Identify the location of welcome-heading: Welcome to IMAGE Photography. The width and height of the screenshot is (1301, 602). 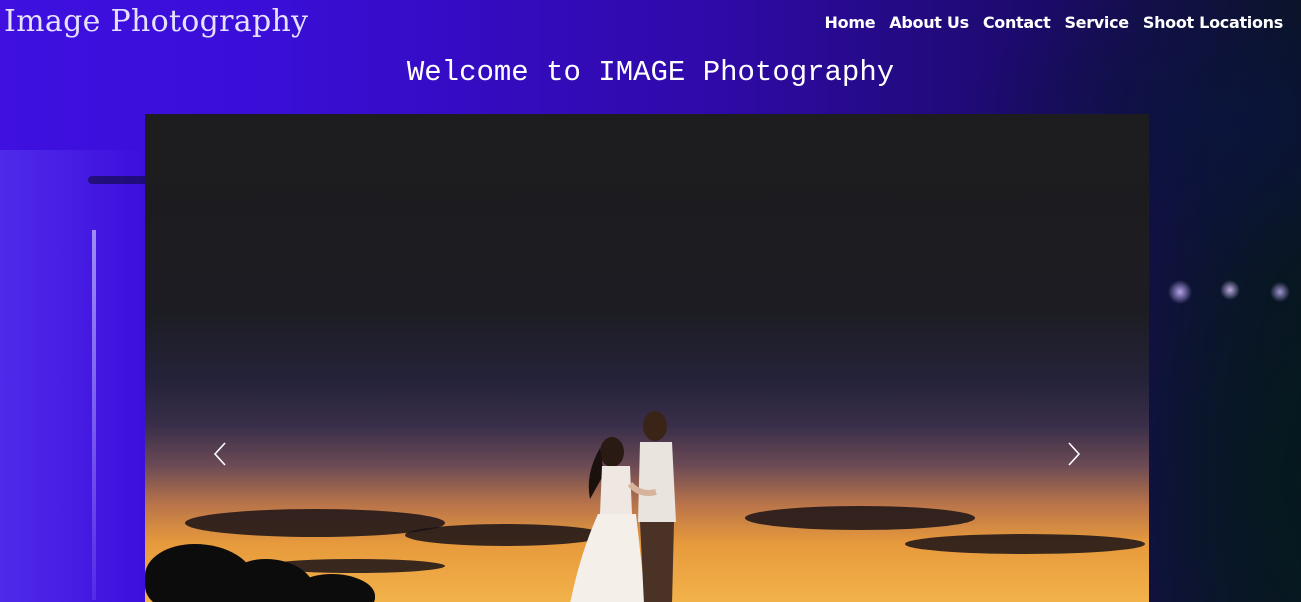
(650, 72).